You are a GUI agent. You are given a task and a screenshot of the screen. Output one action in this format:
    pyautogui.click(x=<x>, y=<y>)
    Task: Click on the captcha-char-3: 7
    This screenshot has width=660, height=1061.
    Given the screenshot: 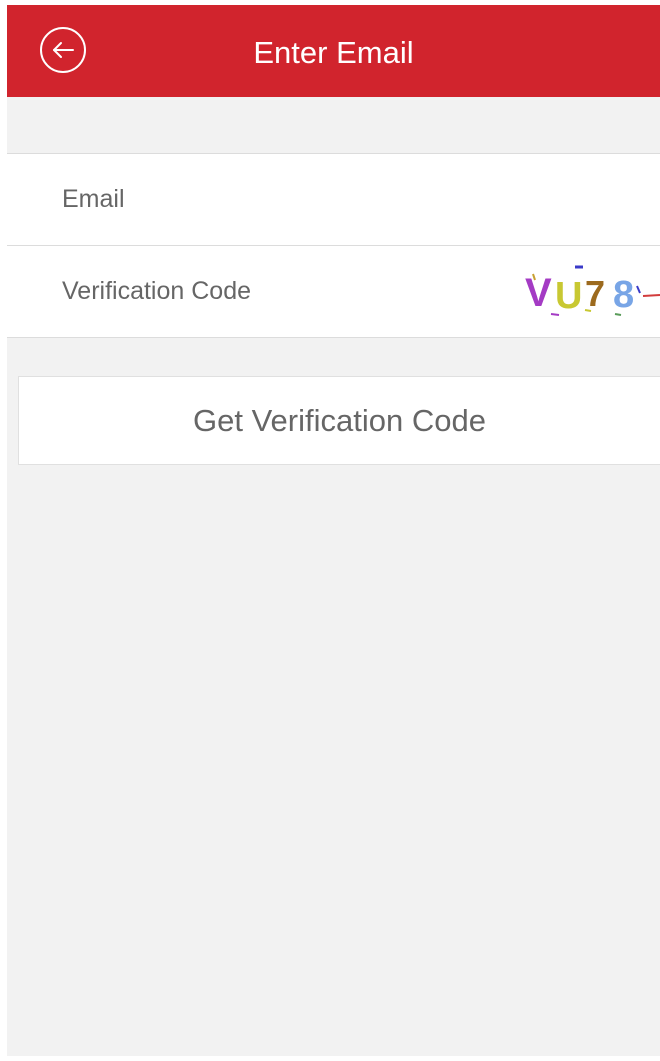 What is the action you would take?
    pyautogui.click(x=595, y=293)
    